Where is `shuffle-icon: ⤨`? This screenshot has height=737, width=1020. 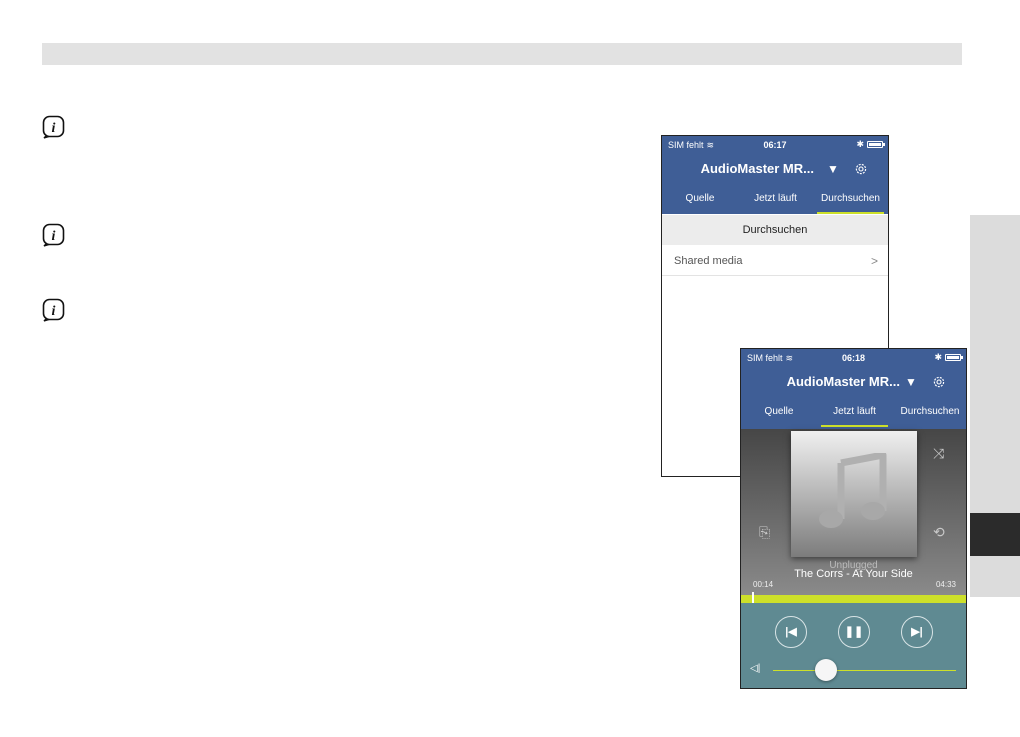
shuffle-icon: ⤨ is located at coordinates (938, 453).